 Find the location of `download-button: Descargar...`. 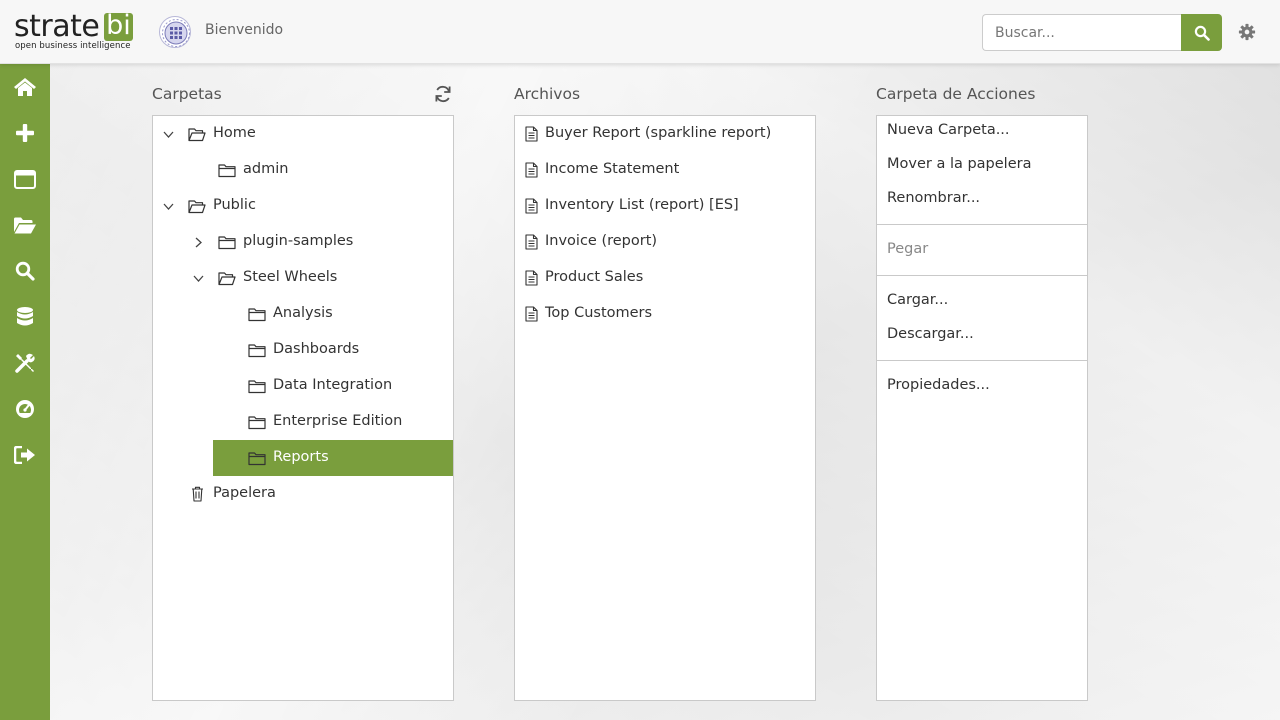

download-button: Descargar... is located at coordinates (930, 334).